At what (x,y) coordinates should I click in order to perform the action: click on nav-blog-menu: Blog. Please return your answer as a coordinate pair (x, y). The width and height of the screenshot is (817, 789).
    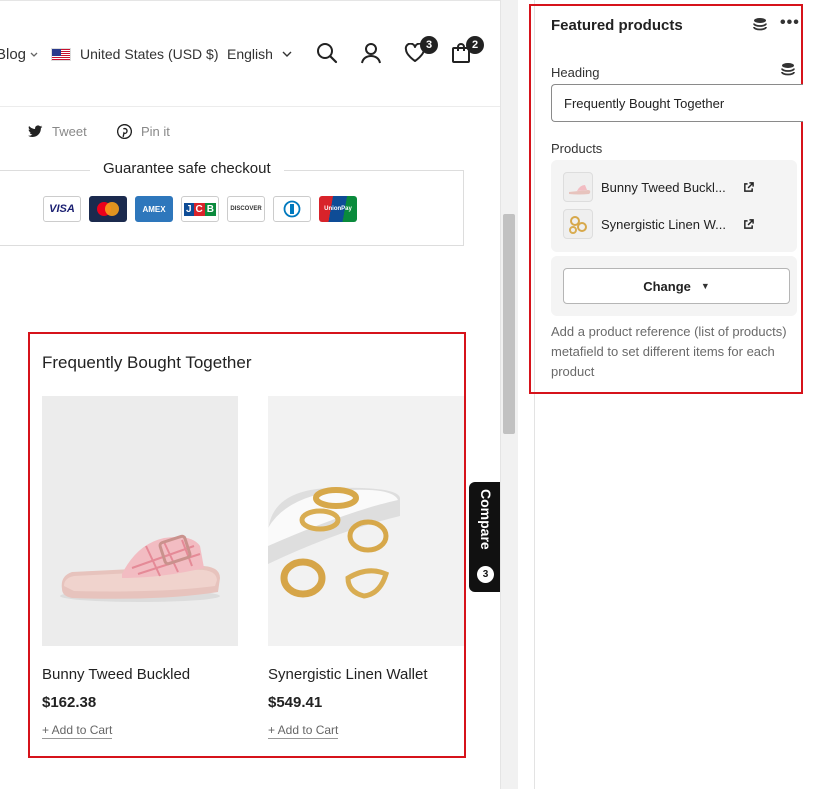
    Looking at the image, I should click on (19, 54).